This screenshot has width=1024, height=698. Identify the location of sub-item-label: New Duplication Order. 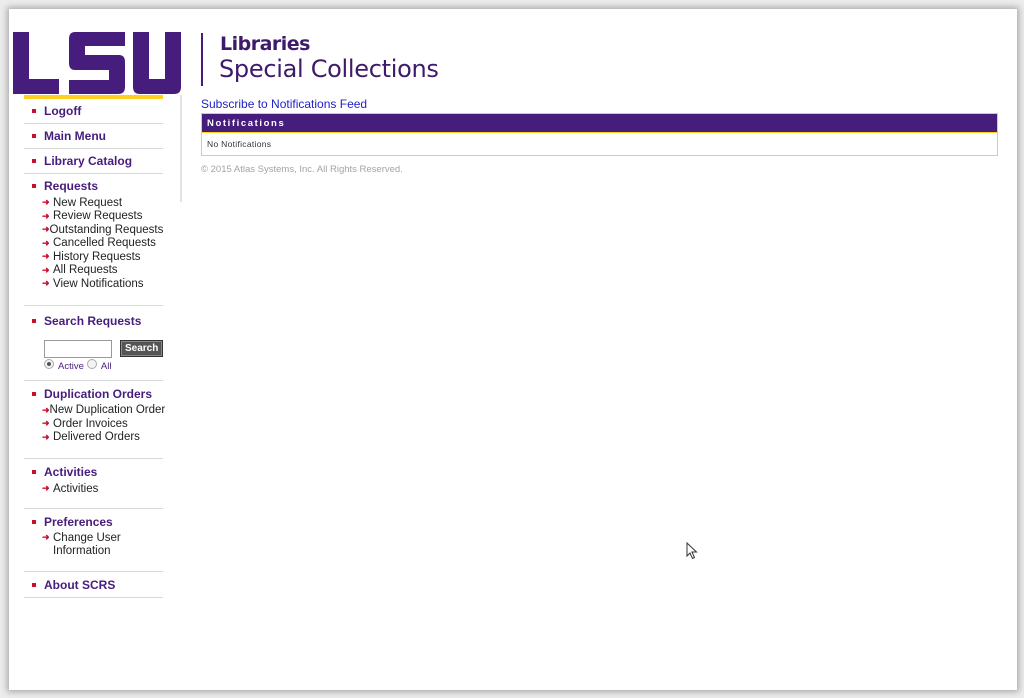
(107, 410).